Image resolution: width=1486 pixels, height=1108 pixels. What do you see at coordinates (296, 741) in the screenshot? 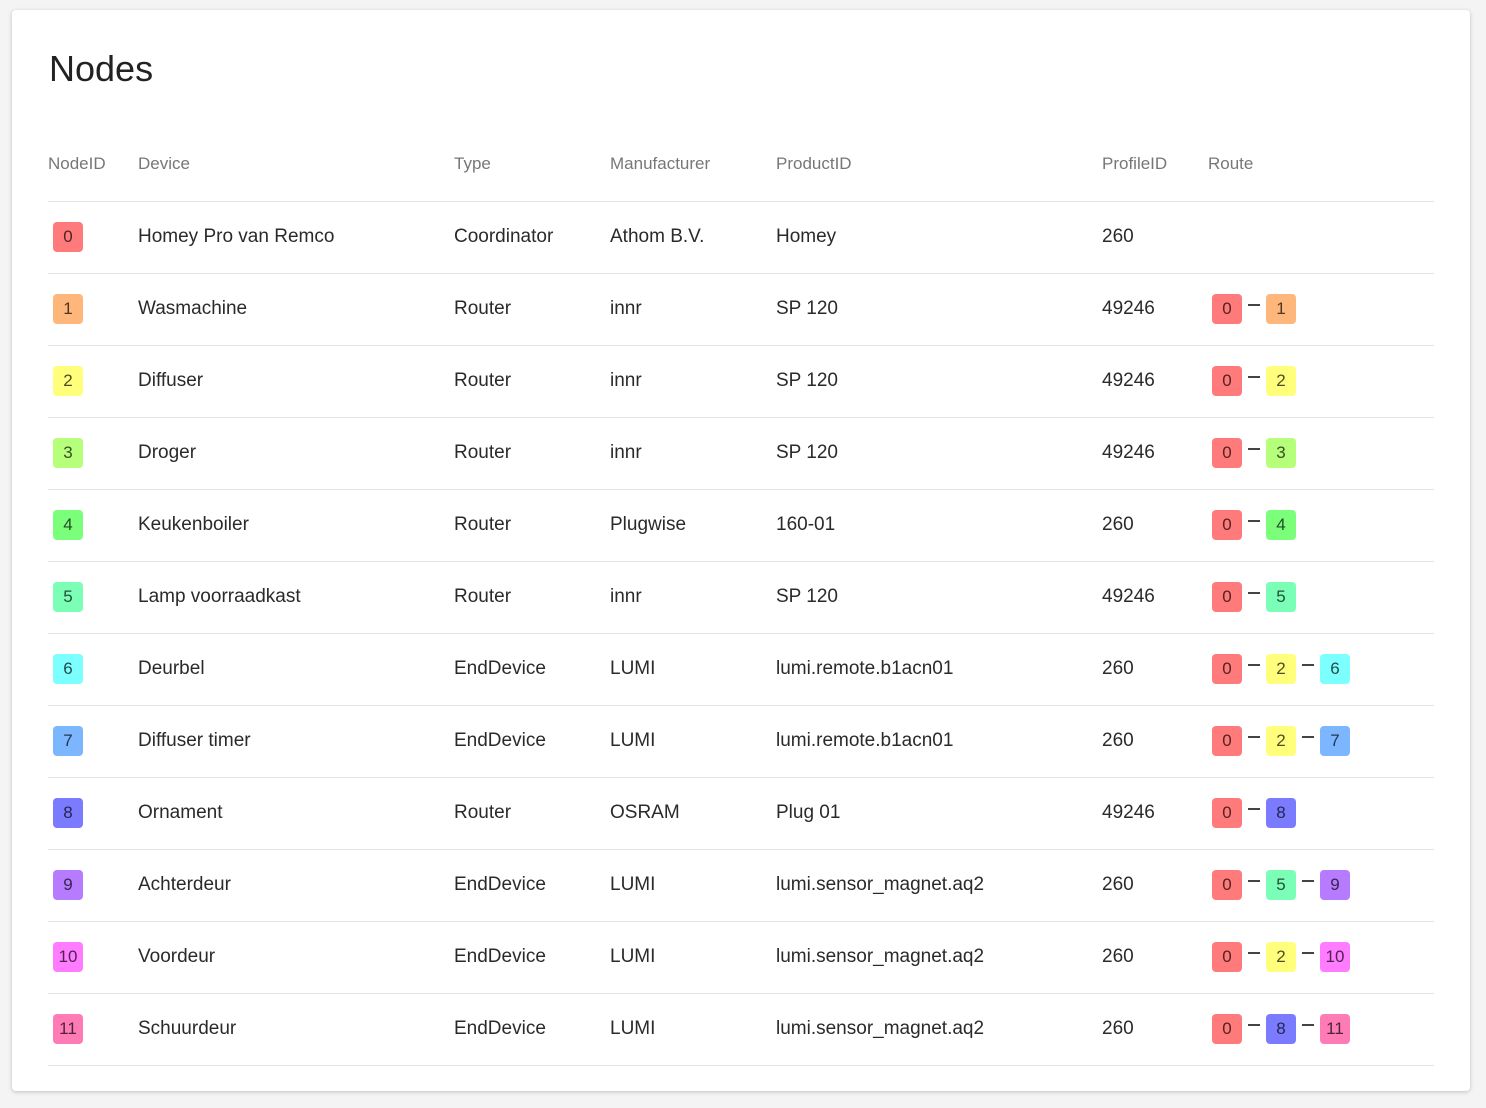
I see `cell-device: Diffuser timer` at bounding box center [296, 741].